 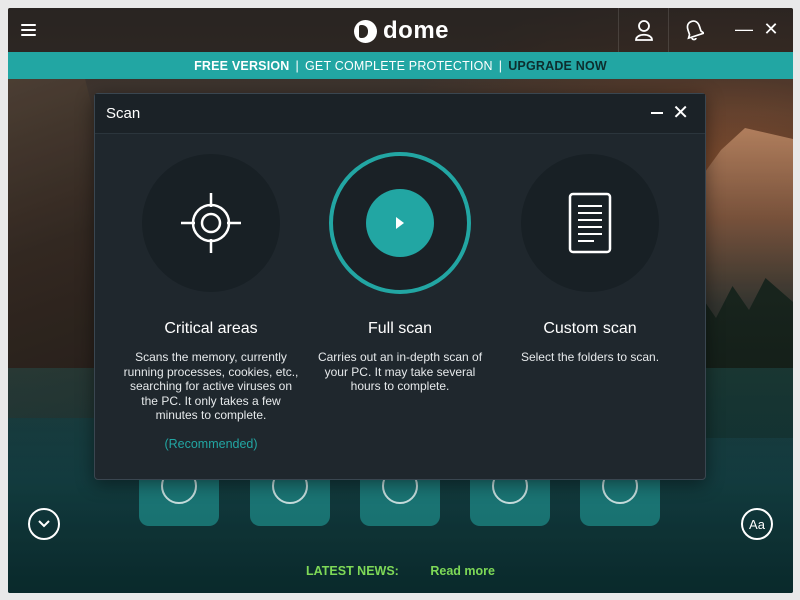 What do you see at coordinates (557, 66) in the screenshot?
I see `upgrade-now-link: UPGRADE NOW` at bounding box center [557, 66].